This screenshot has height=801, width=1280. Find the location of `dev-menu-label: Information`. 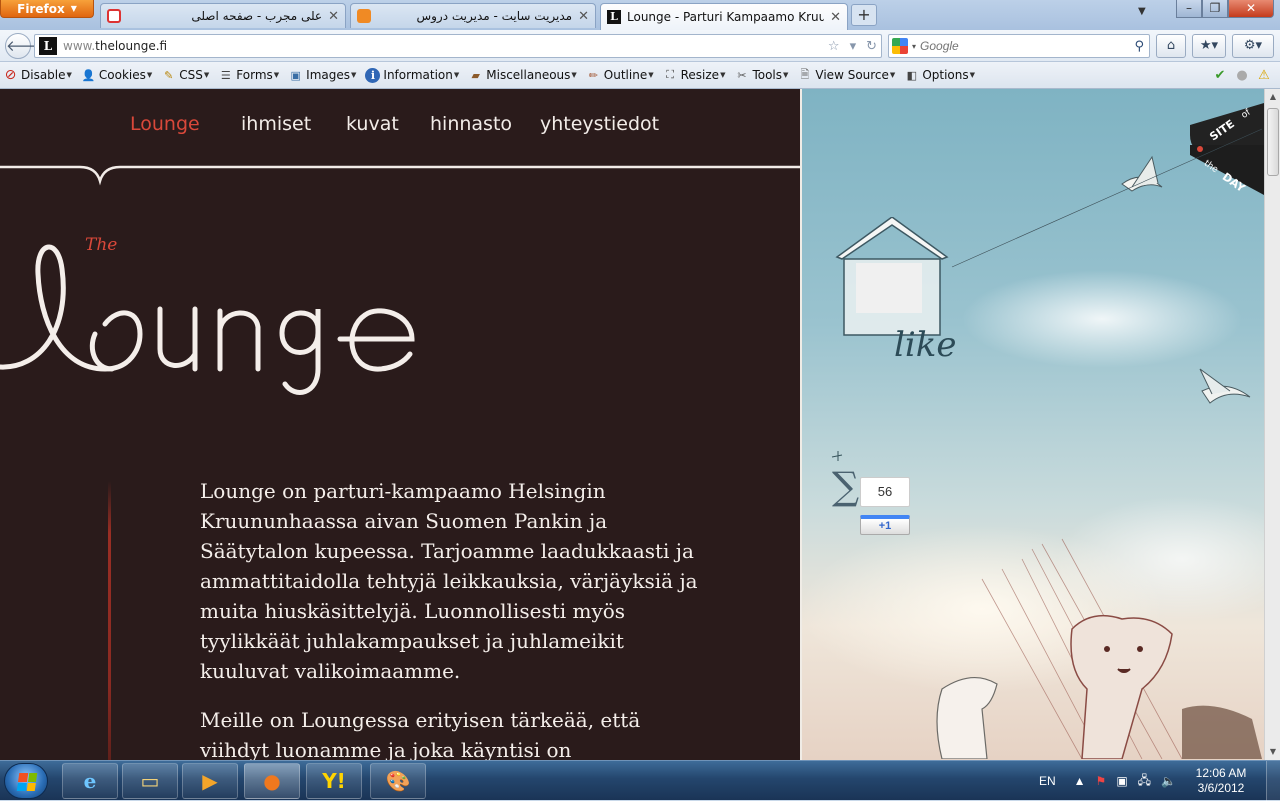

dev-menu-label: Information is located at coordinates (418, 75).